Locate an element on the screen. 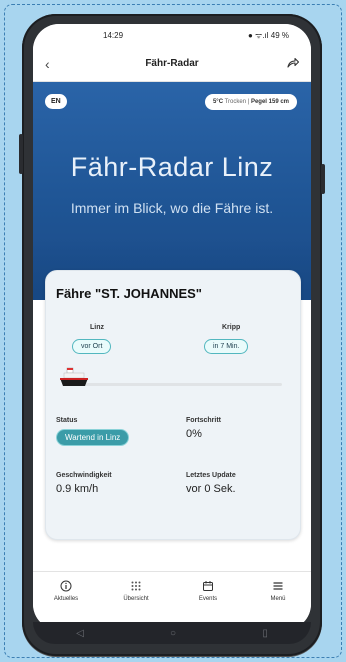 Image resolution: width=346 pixels, height=662 pixels. status-indicators: ● ᯤ.ıl 49 % is located at coordinates (268, 35).